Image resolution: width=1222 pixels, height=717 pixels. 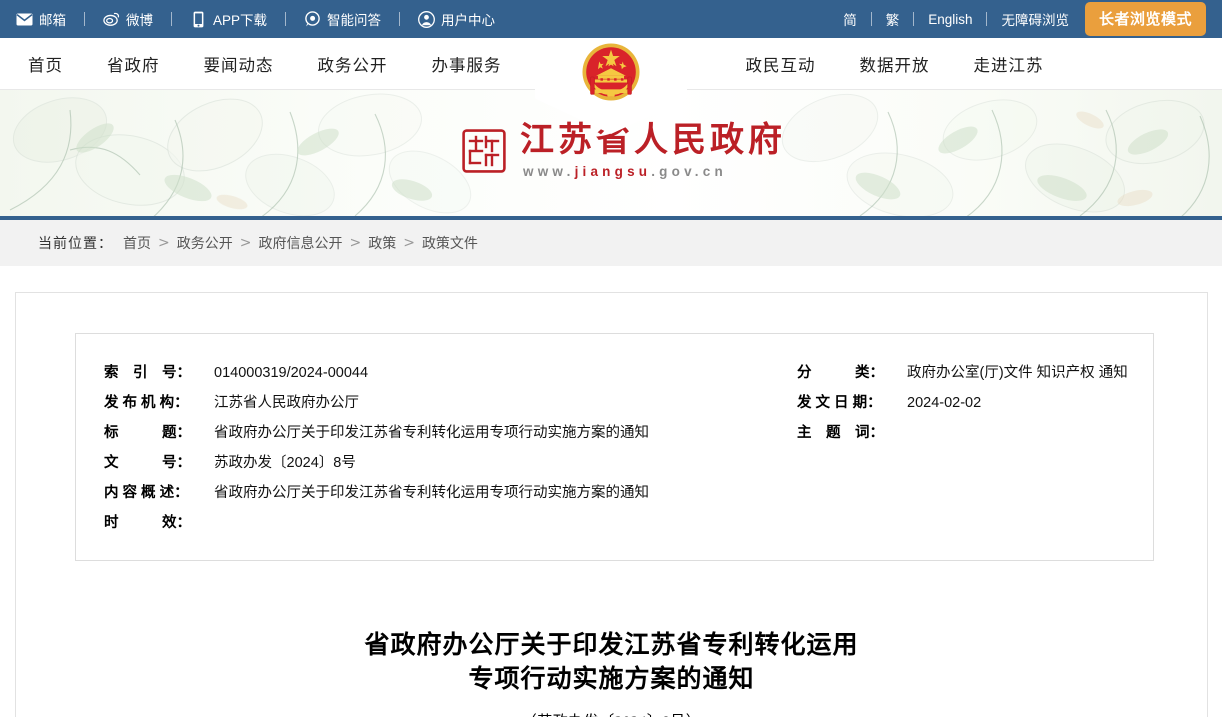 I want to click on site-url-highlight: jiangsu, so click(x=613, y=172).